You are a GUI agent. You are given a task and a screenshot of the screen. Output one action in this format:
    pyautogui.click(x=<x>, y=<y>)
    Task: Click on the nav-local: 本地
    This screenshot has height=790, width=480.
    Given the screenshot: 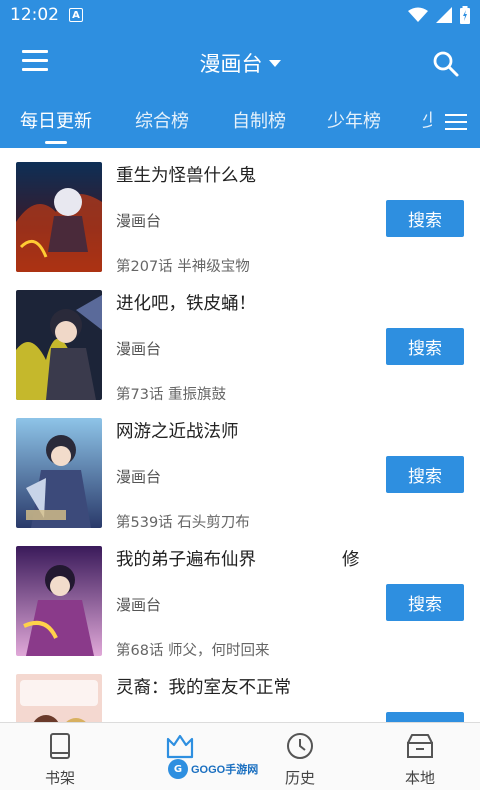 What is the action you would take?
    pyautogui.click(x=420, y=756)
    